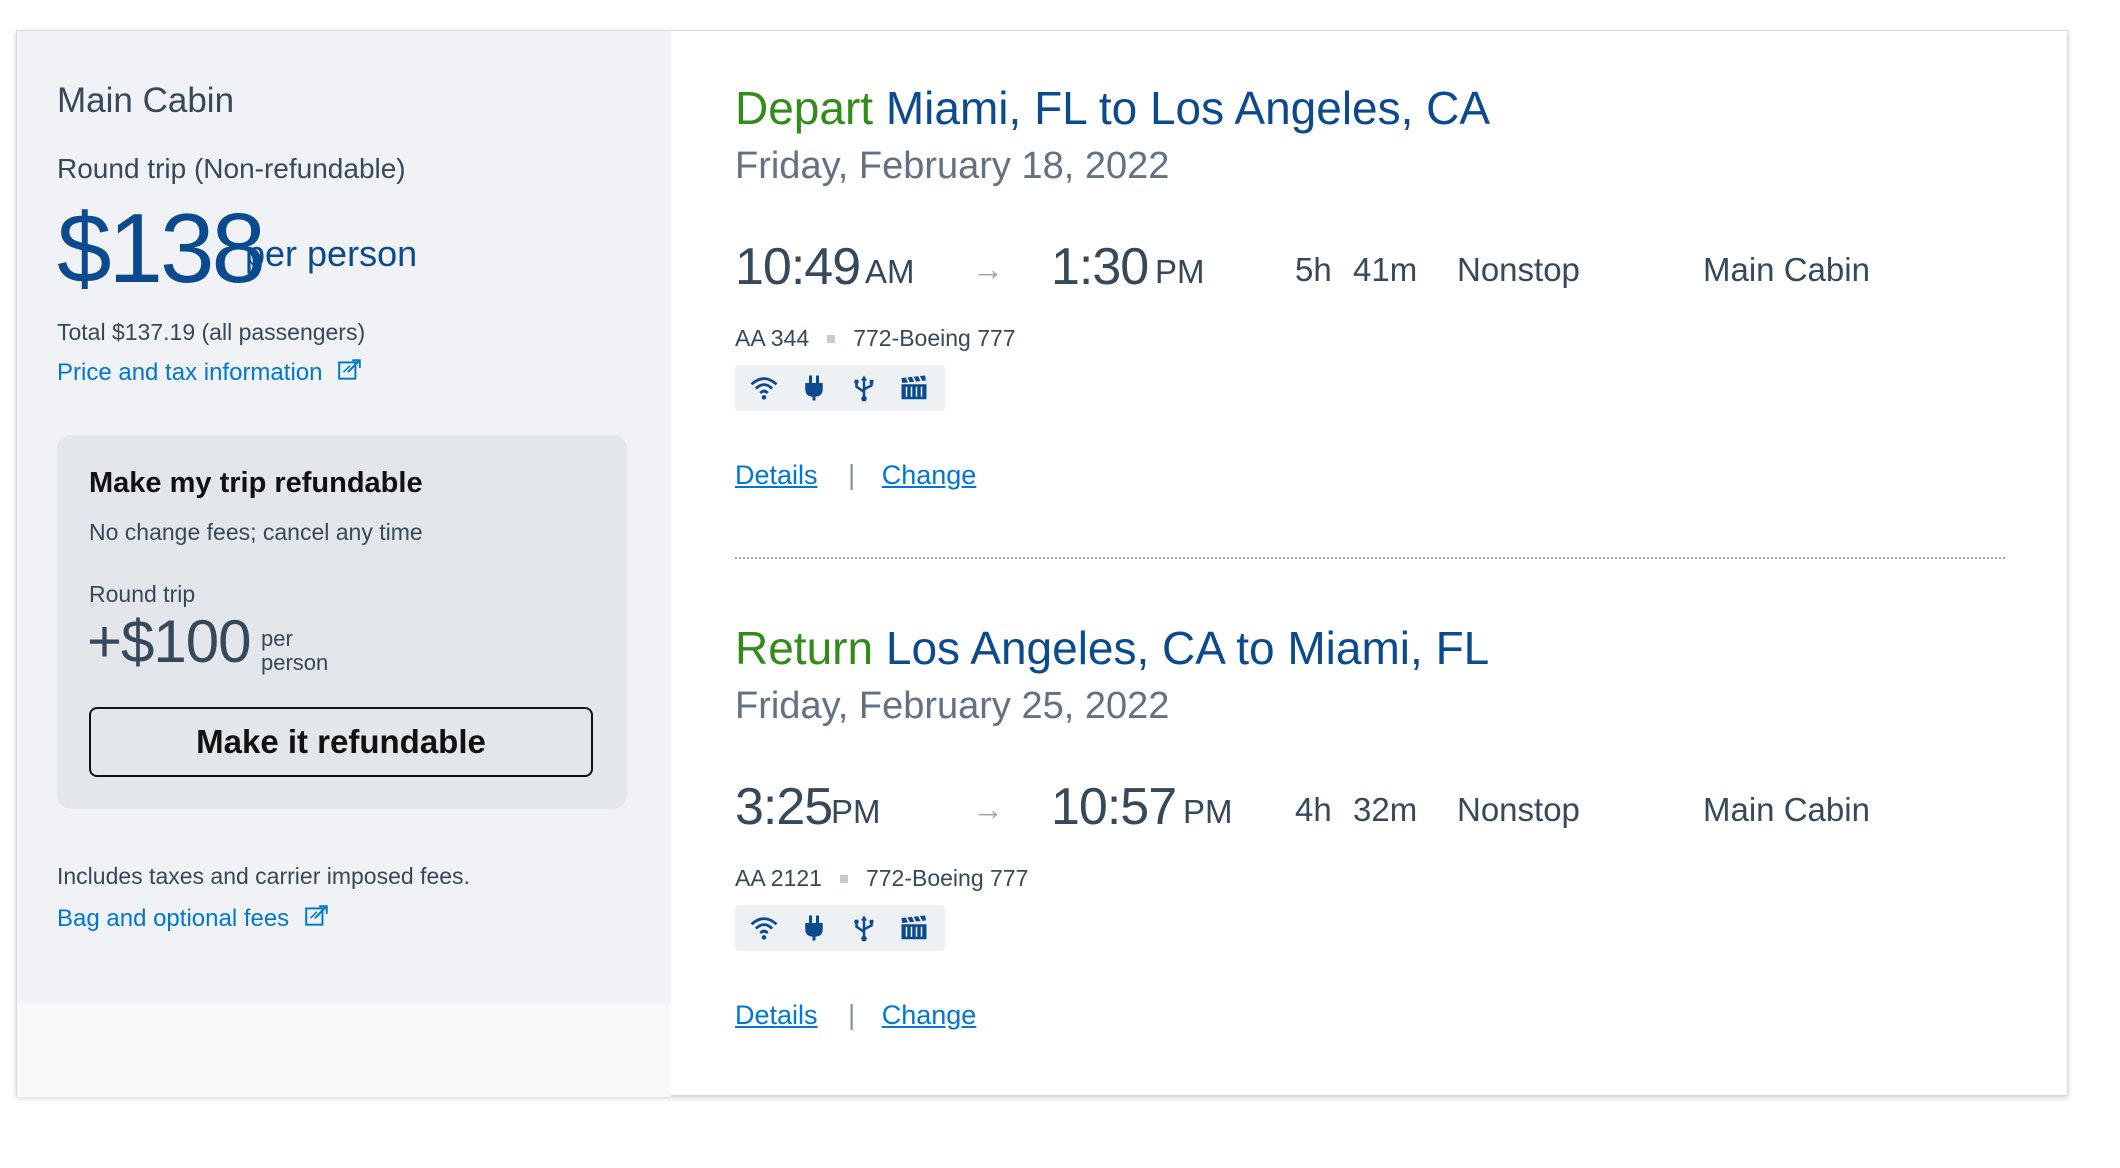 Image resolution: width=2120 pixels, height=1168 pixels. I want to click on depart-stops: Nonstop, so click(1518, 269).